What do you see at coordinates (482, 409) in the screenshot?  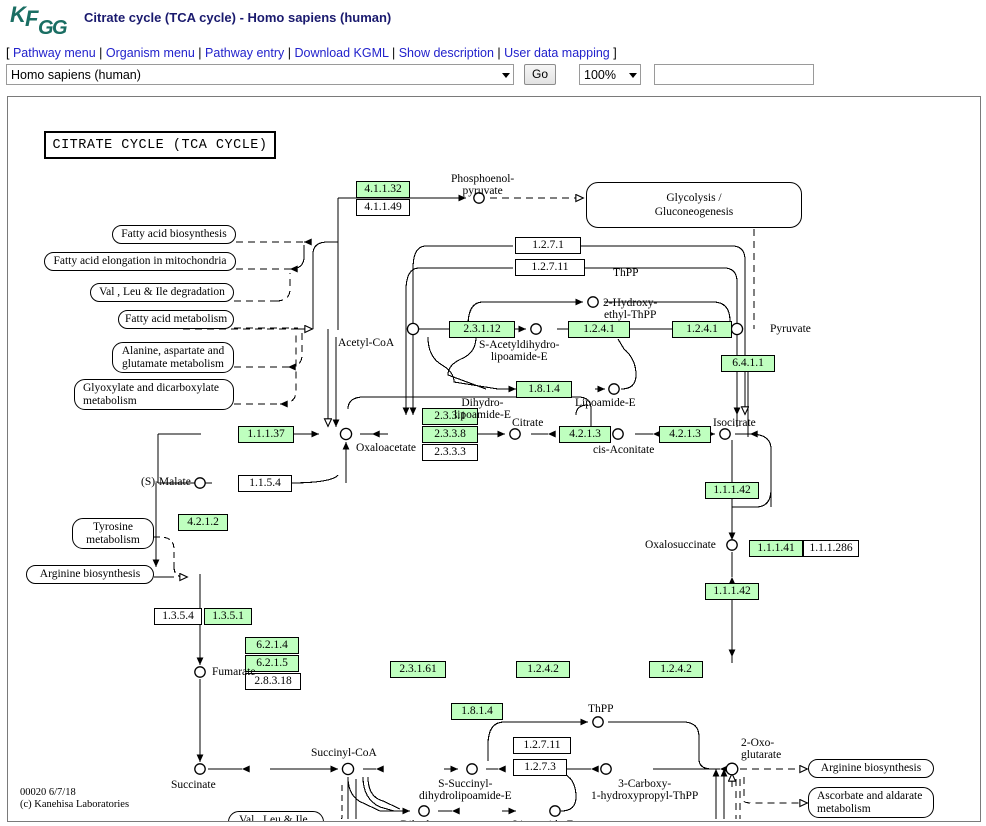 I see `compound-label-dihydrolipoamide-e-upper: Dihydro- lipoamide-E` at bounding box center [482, 409].